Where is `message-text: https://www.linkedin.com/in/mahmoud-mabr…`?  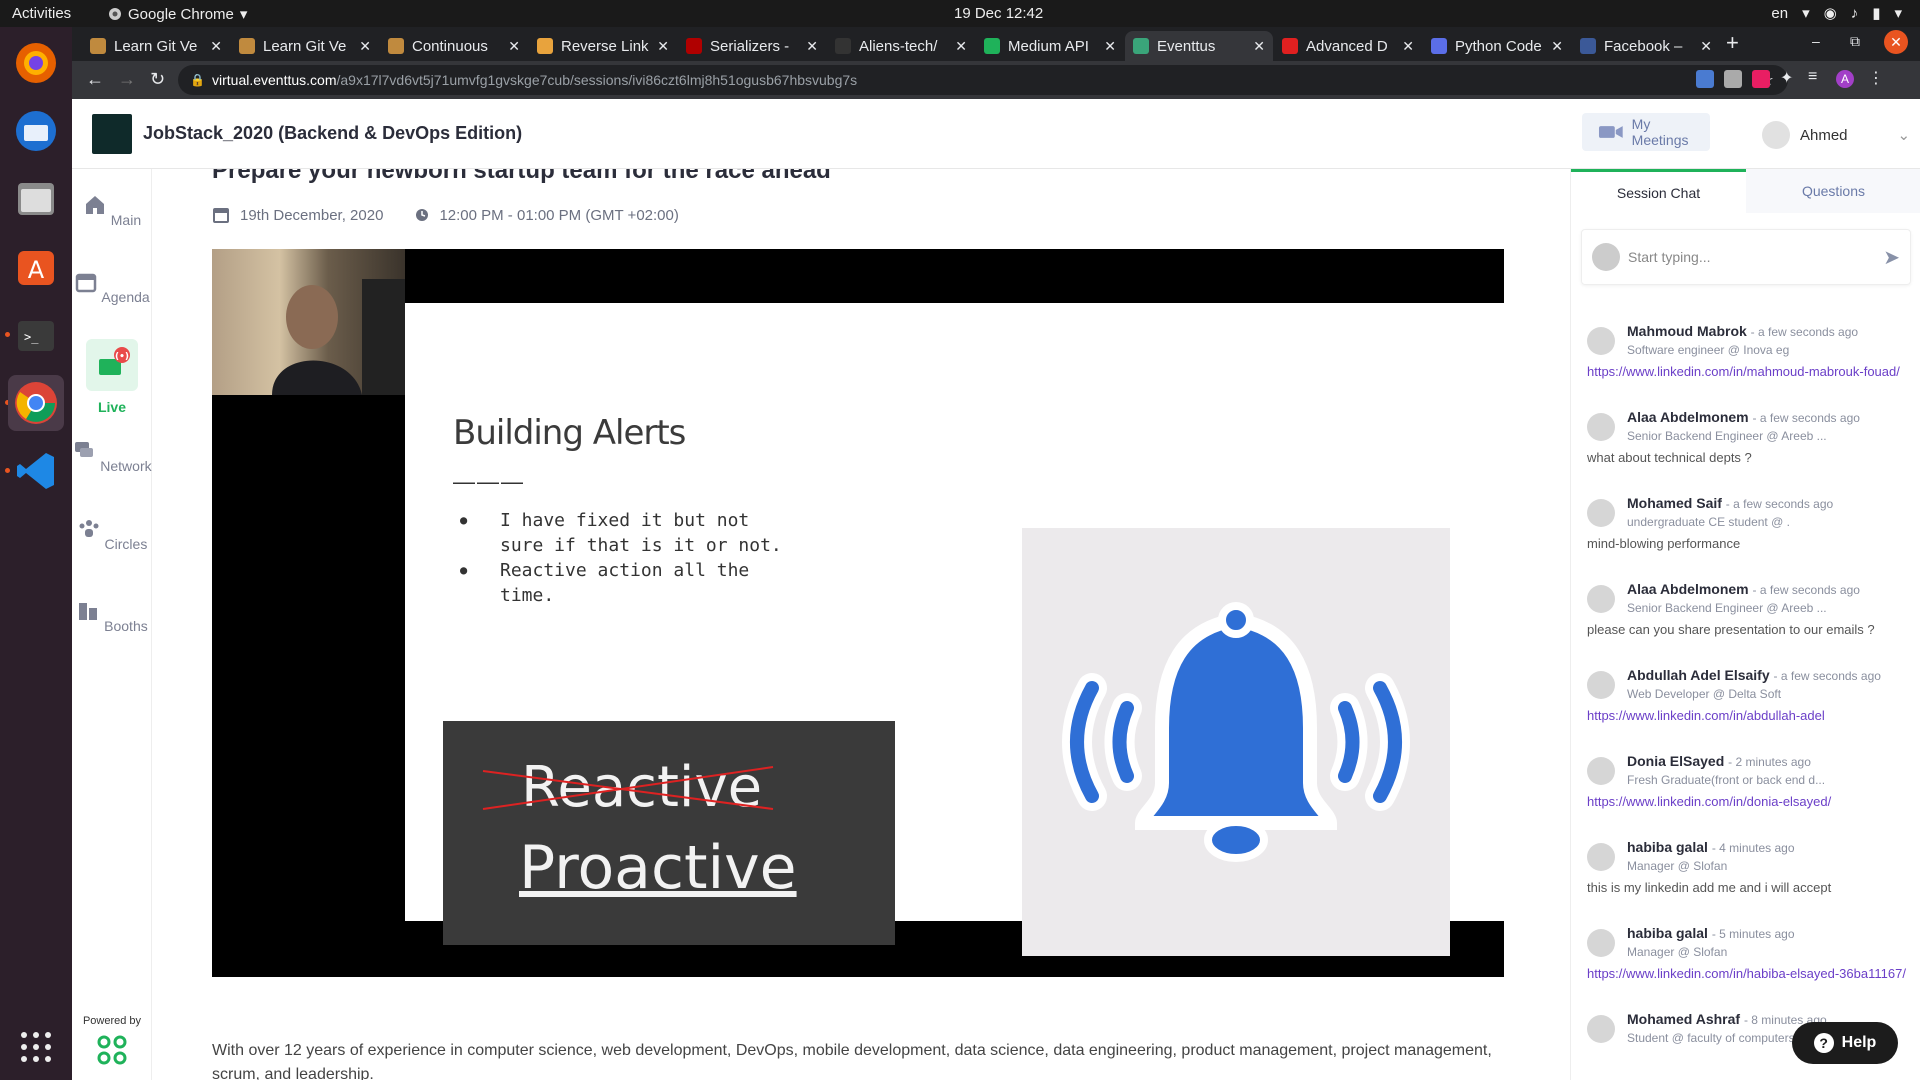 message-text: https://www.linkedin.com/in/mahmoud-mabr… is located at coordinates (1747, 372).